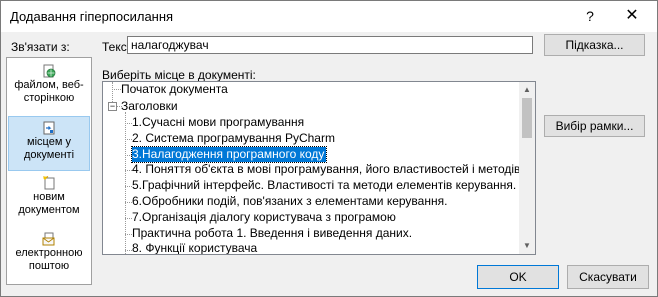 This screenshot has height=297, width=658. I want to click on link-to-new-document: новим документом, so click(49, 199).